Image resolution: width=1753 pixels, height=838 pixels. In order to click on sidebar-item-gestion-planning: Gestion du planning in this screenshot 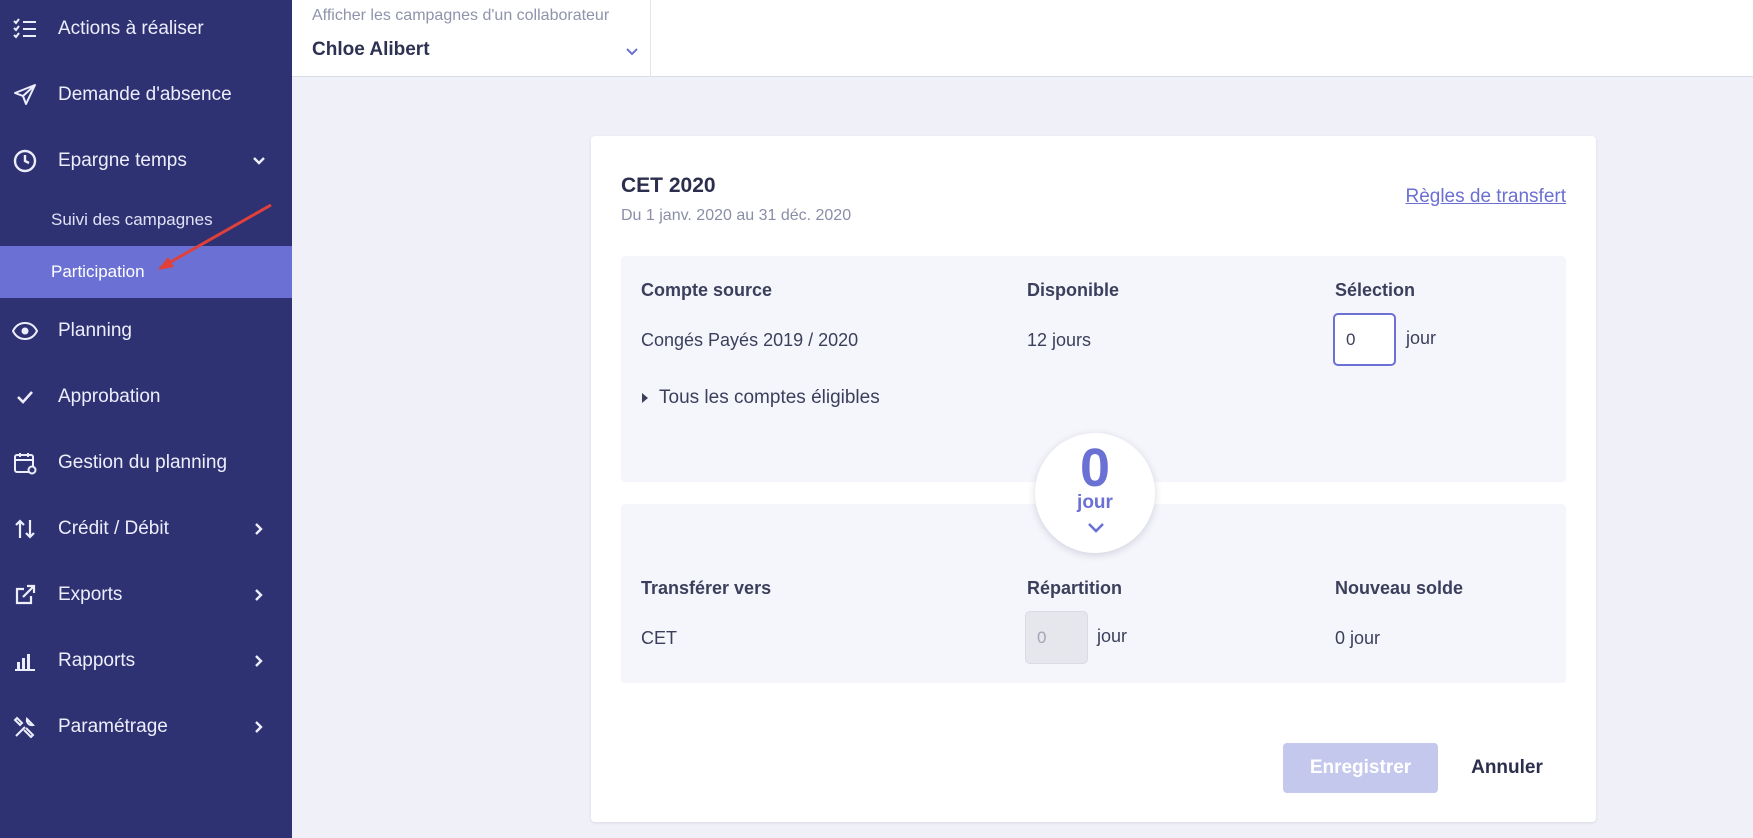, I will do `click(146, 463)`.